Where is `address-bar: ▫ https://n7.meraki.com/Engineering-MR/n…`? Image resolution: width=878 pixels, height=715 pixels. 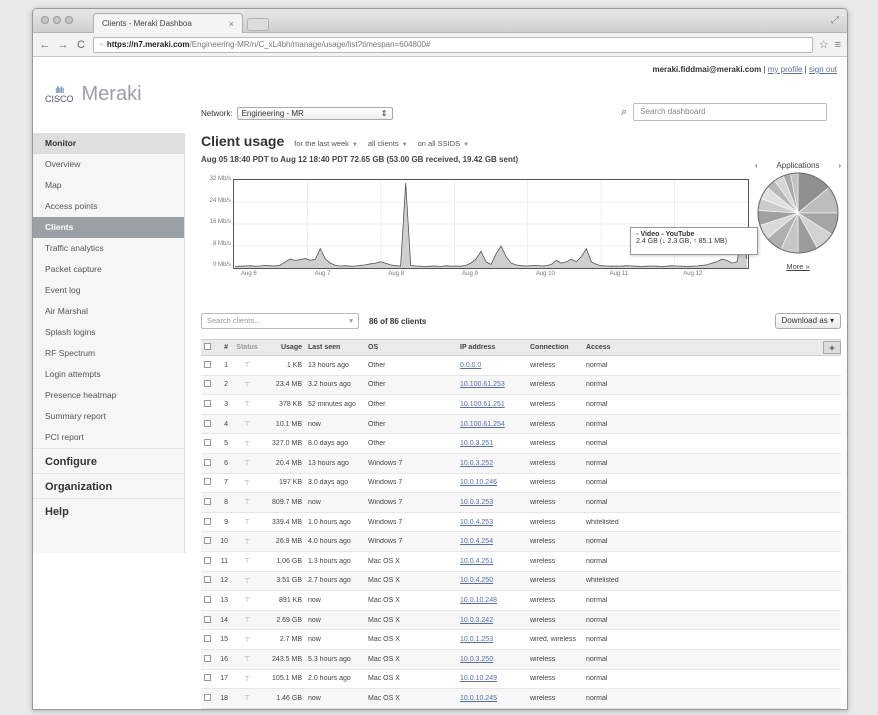
address-bar: ▫ https://n7.meraki.com/Engineering-MR/n… is located at coordinates (453, 44).